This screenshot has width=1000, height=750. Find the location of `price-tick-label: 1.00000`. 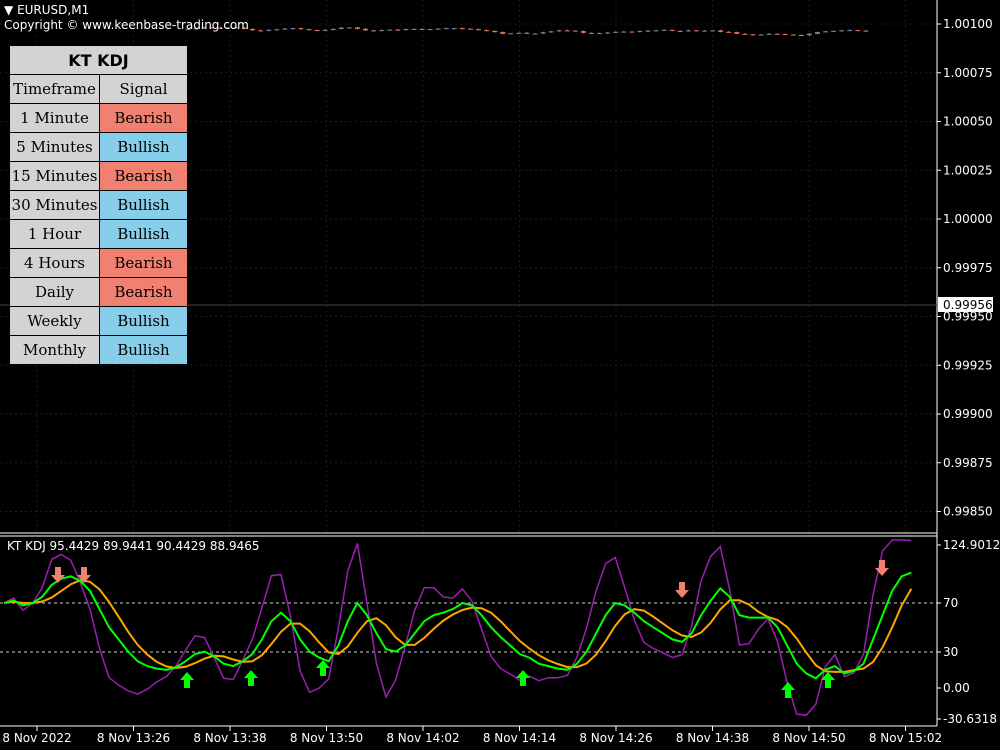

price-tick-label: 1.00000 is located at coordinates (968, 219).